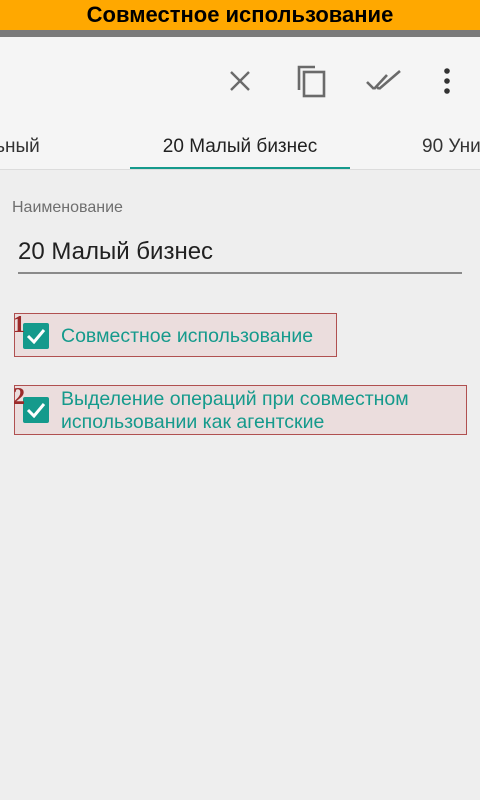 This screenshot has width=480, height=800. I want to click on more-options-button, so click(447, 81).